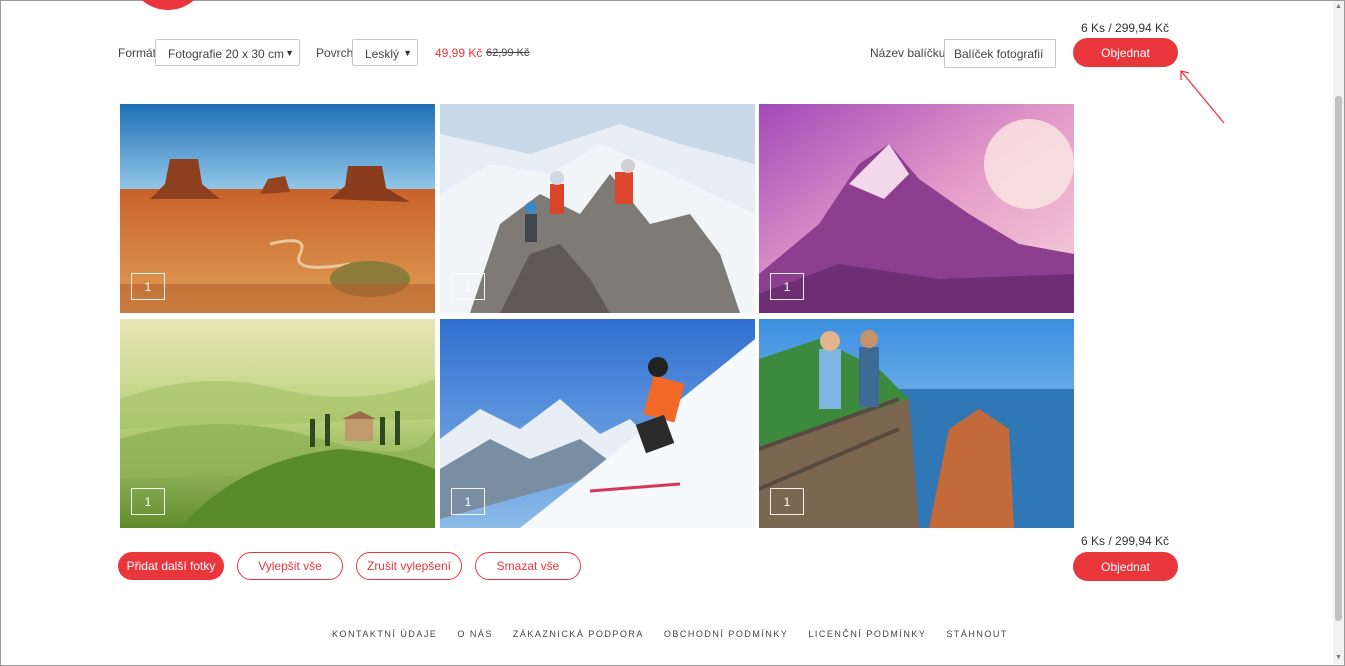  I want to click on footer-link-about: O NÁS, so click(475, 634).